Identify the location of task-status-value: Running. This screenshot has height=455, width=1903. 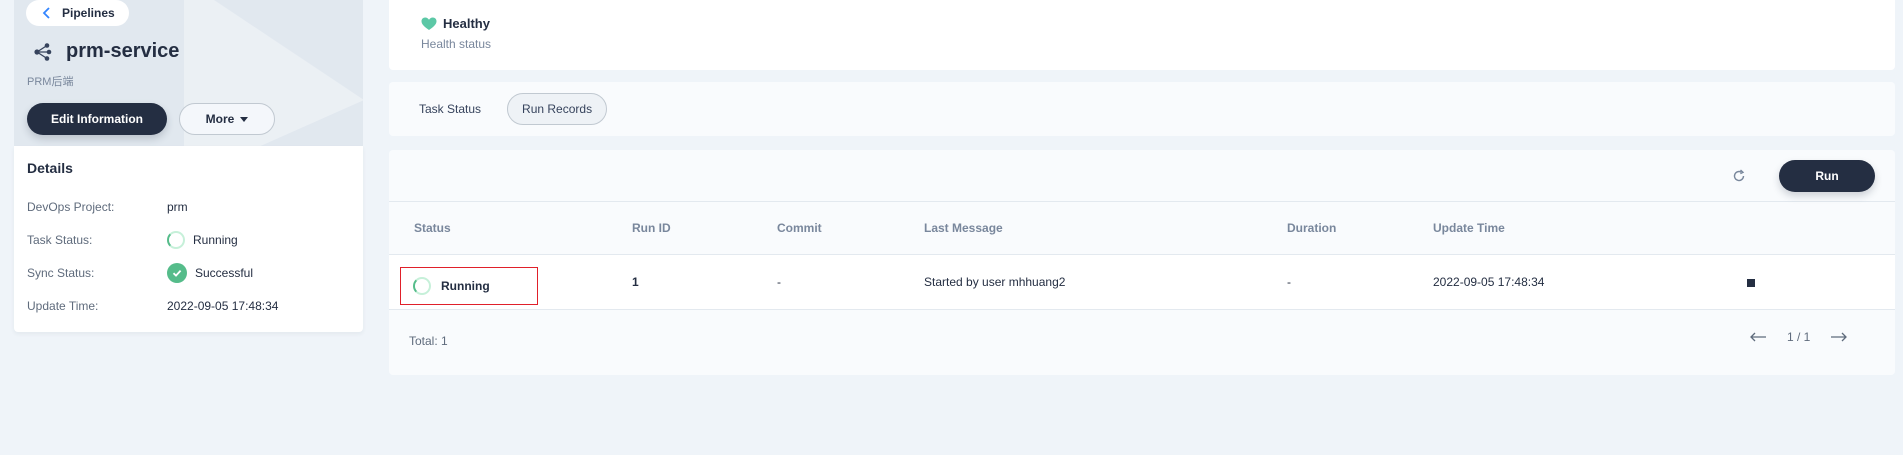
(215, 240).